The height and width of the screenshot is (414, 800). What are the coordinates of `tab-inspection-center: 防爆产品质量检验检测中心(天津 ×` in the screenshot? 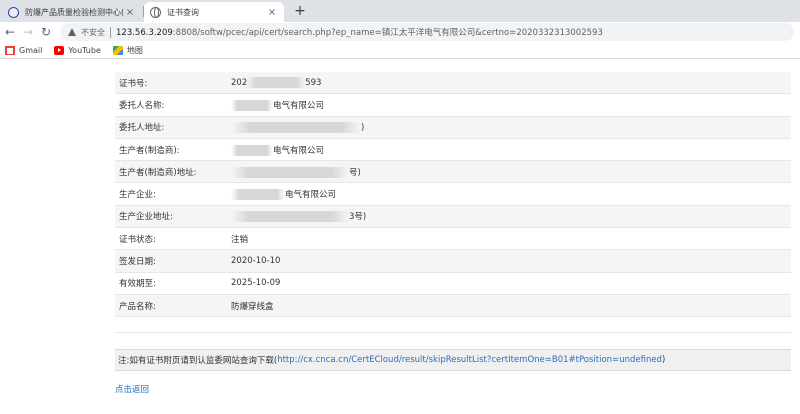 It's located at (72, 12).